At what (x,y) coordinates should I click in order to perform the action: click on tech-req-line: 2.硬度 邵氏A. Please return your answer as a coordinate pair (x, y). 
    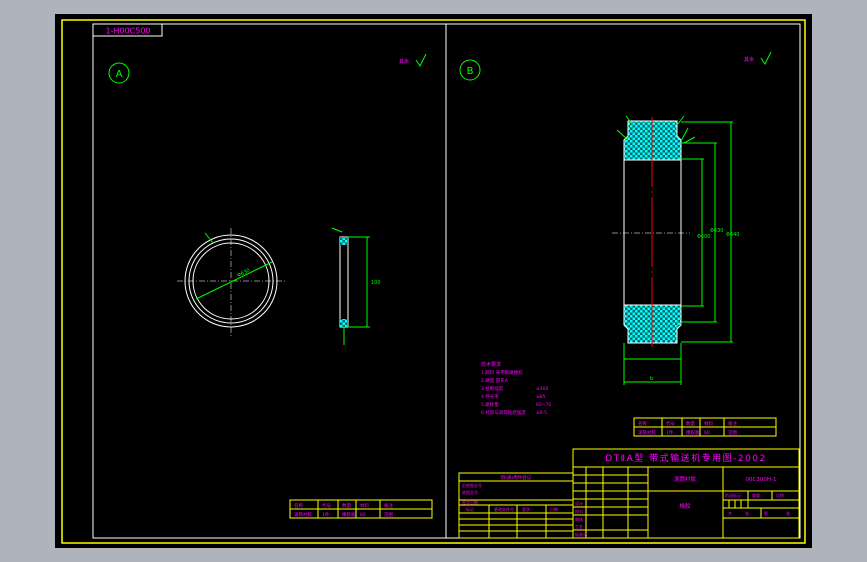
    Looking at the image, I should click on (495, 380).